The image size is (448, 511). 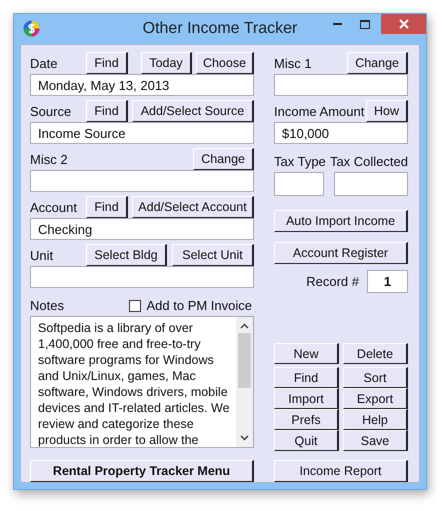 I want to click on checkbox: Add to PM Invoice, so click(x=190, y=305).